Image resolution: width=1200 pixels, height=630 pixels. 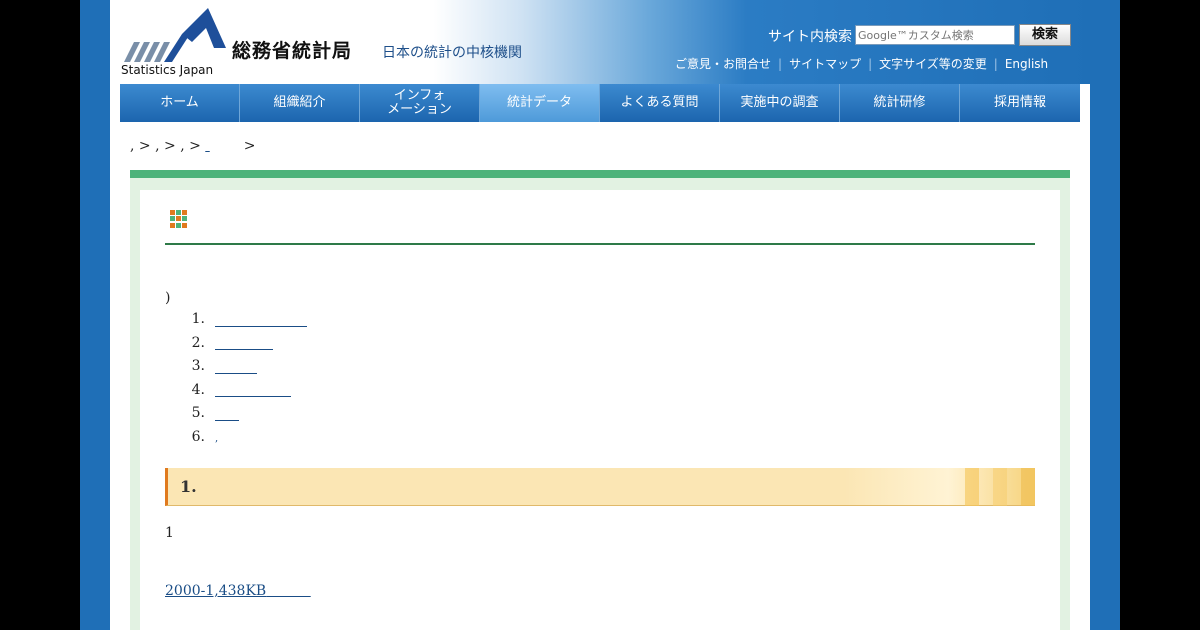 I want to click on nav-item-statistics-data: 統計データ, so click(x=540, y=103).